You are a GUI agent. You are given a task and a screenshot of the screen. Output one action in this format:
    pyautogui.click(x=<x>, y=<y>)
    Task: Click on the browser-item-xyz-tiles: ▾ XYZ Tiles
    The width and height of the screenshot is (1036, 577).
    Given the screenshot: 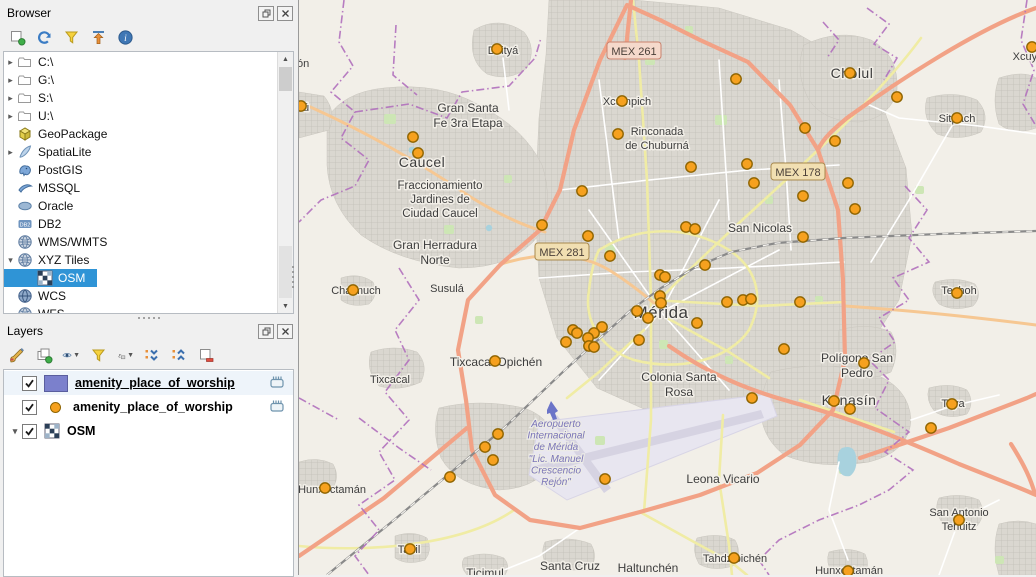 What is the action you would take?
    pyautogui.click(x=52, y=260)
    